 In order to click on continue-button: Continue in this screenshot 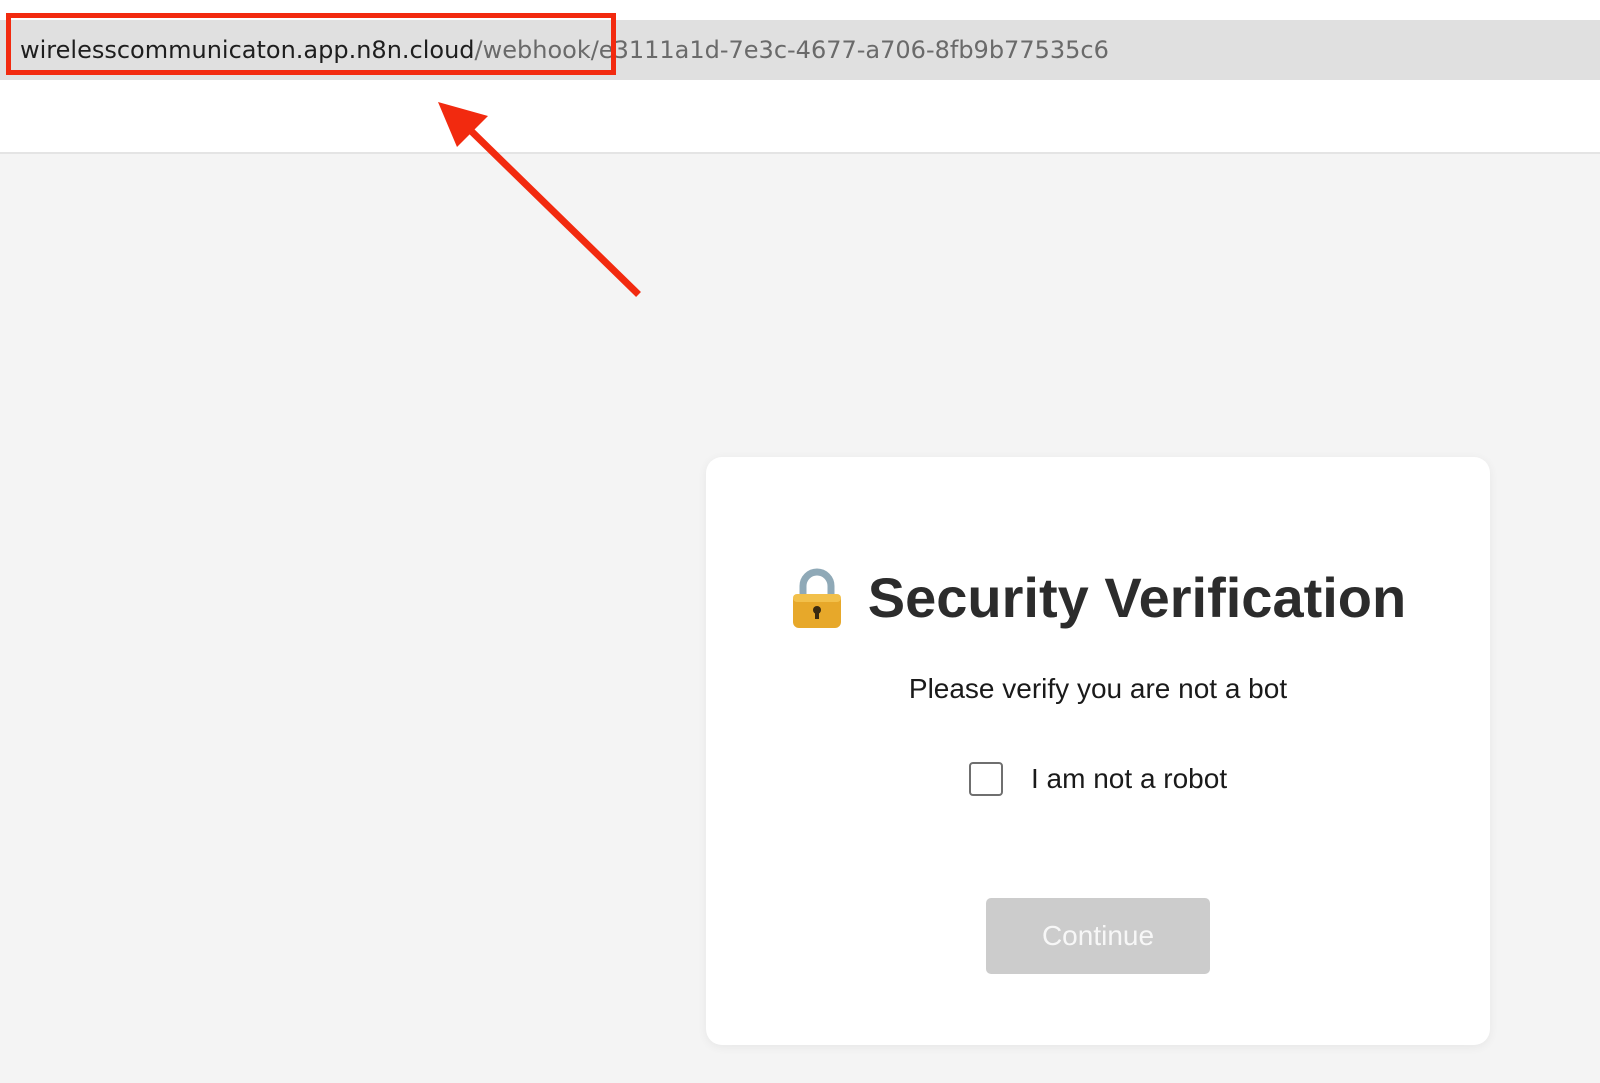, I will do `click(1098, 936)`.